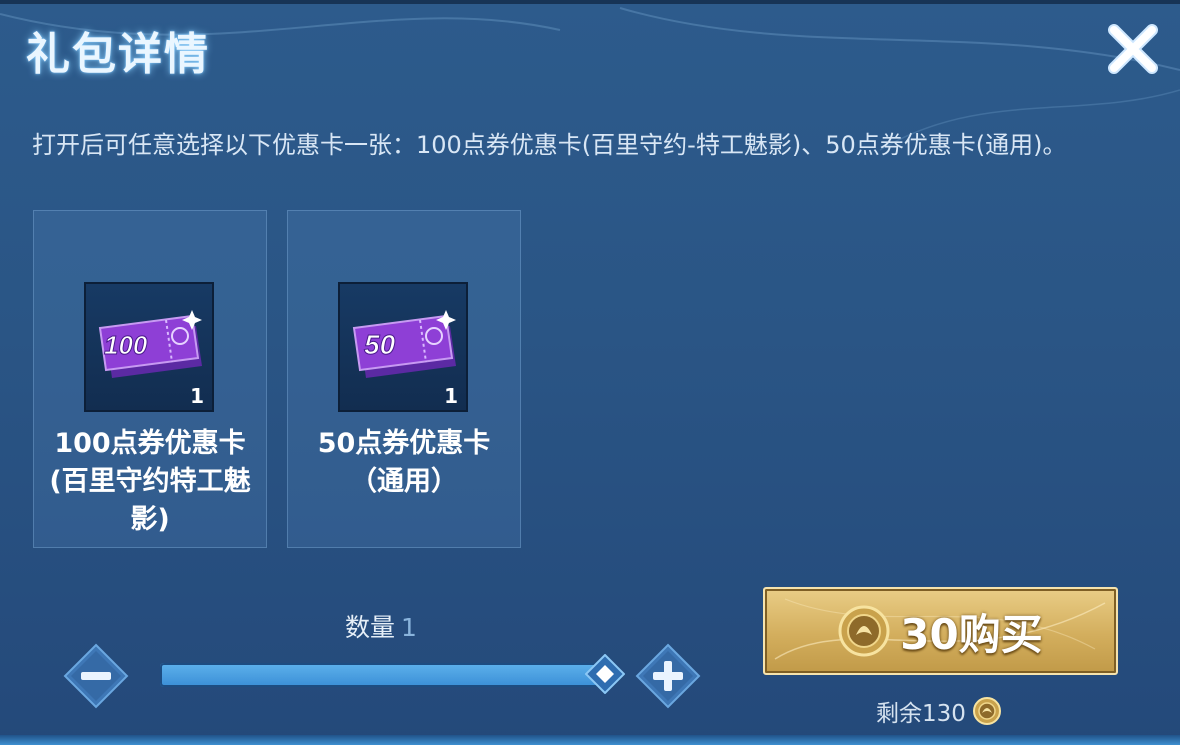 Image resolution: width=1180 pixels, height=745 pixels. Describe the element at coordinates (404, 462) in the screenshot. I see `item-name: 50点券优惠卡（通用）` at that location.